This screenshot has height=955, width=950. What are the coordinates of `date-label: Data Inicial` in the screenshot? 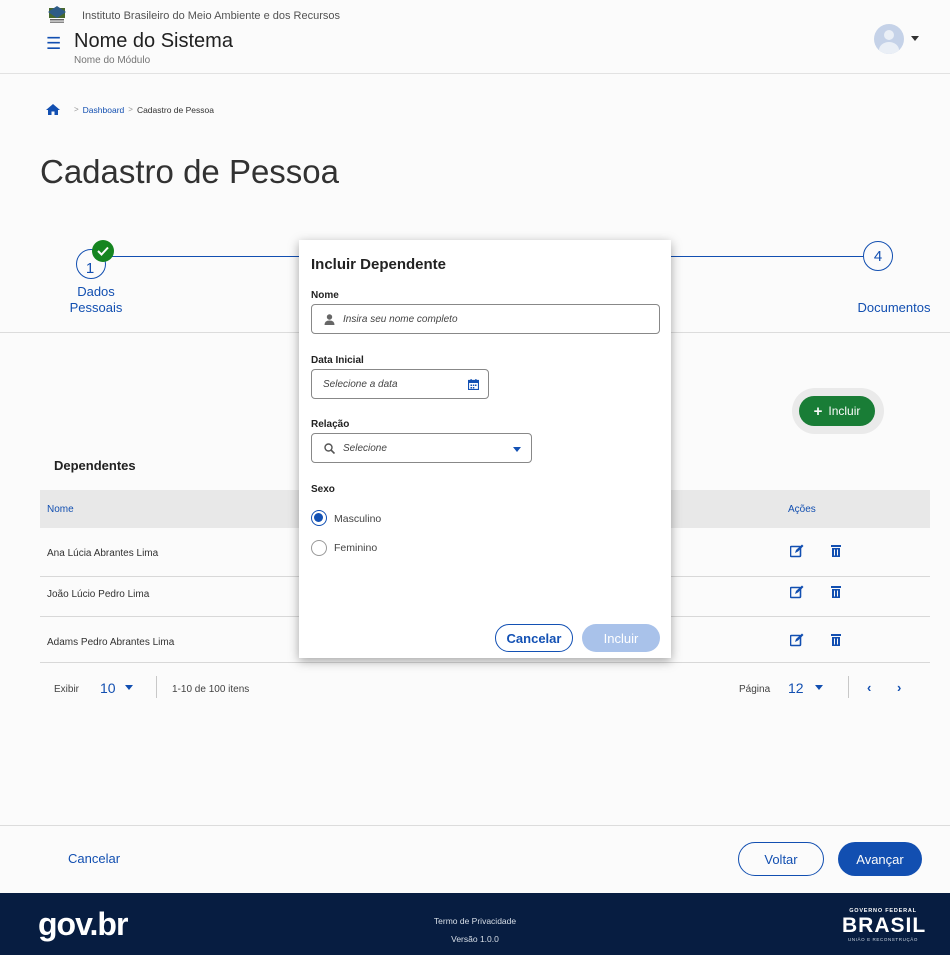 It's located at (337, 360).